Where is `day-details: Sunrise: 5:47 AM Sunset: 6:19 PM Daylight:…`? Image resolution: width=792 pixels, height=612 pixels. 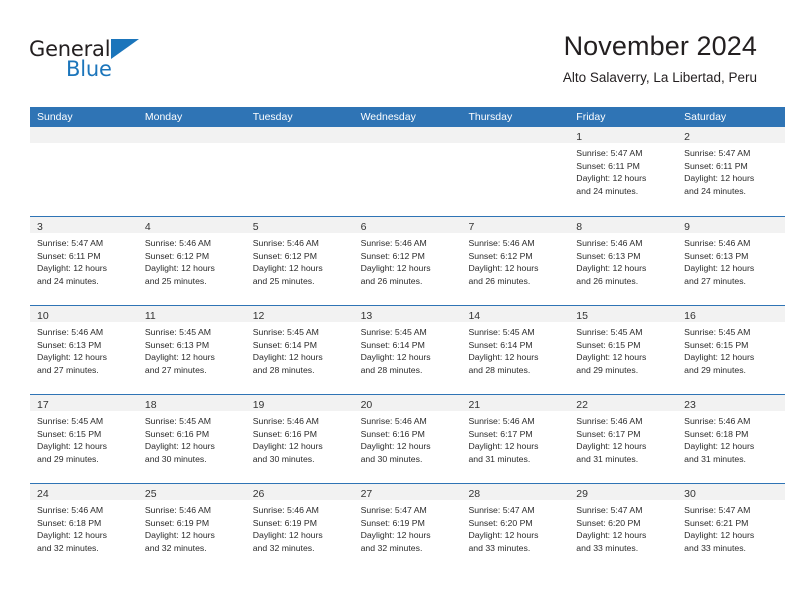
day-details: Sunrise: 5:47 AM Sunset: 6:19 PM Daylight:… is located at coordinates (408, 527).